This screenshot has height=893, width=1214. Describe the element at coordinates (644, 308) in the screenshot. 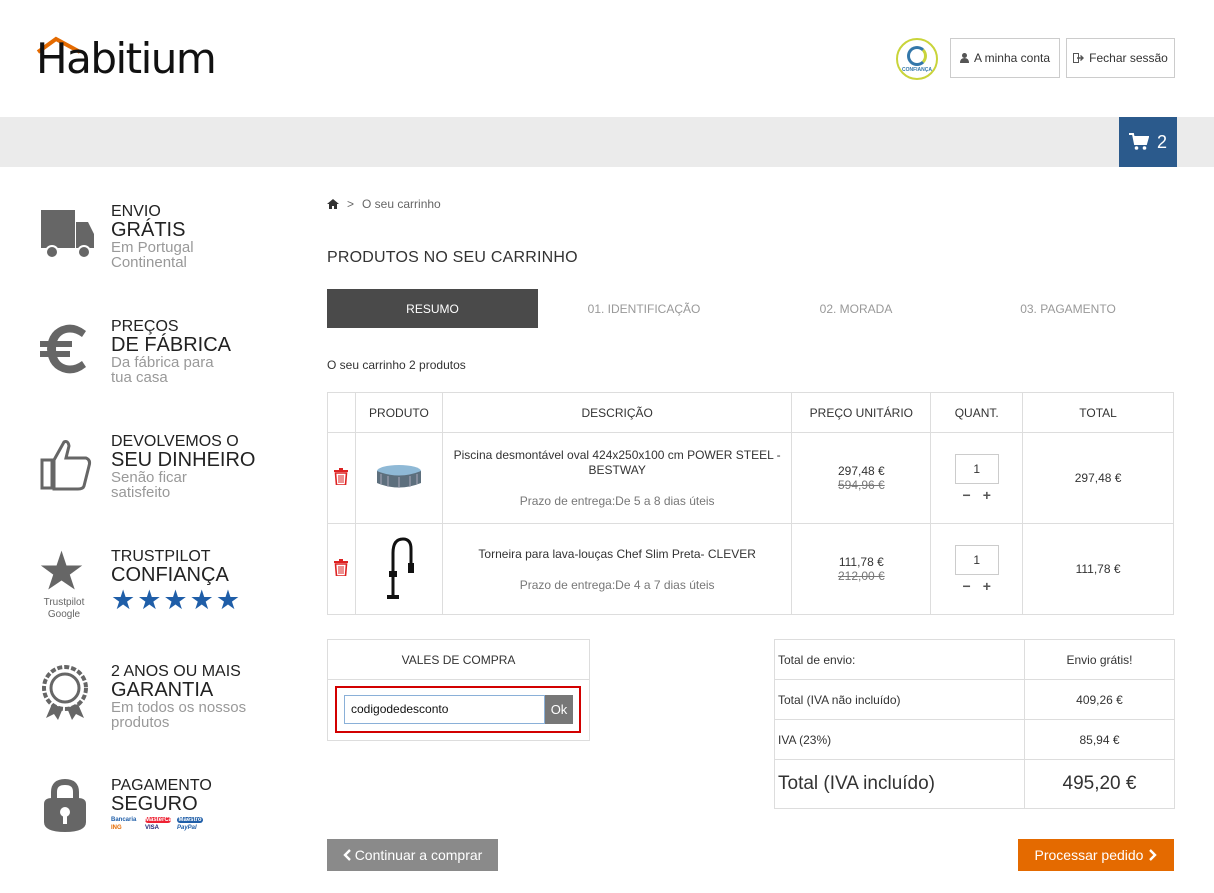

I see `step-identification: 01. IDENTIFICAÇÃO` at that location.